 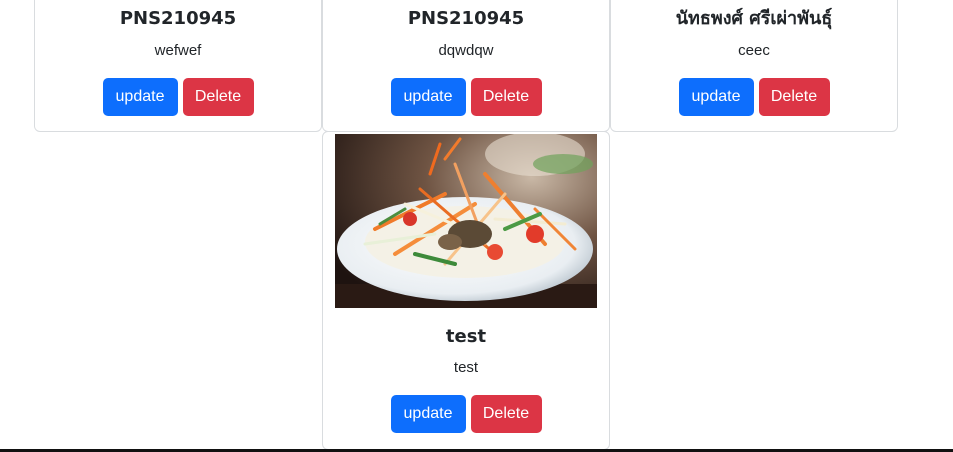 I want to click on food-image, so click(x=466, y=221).